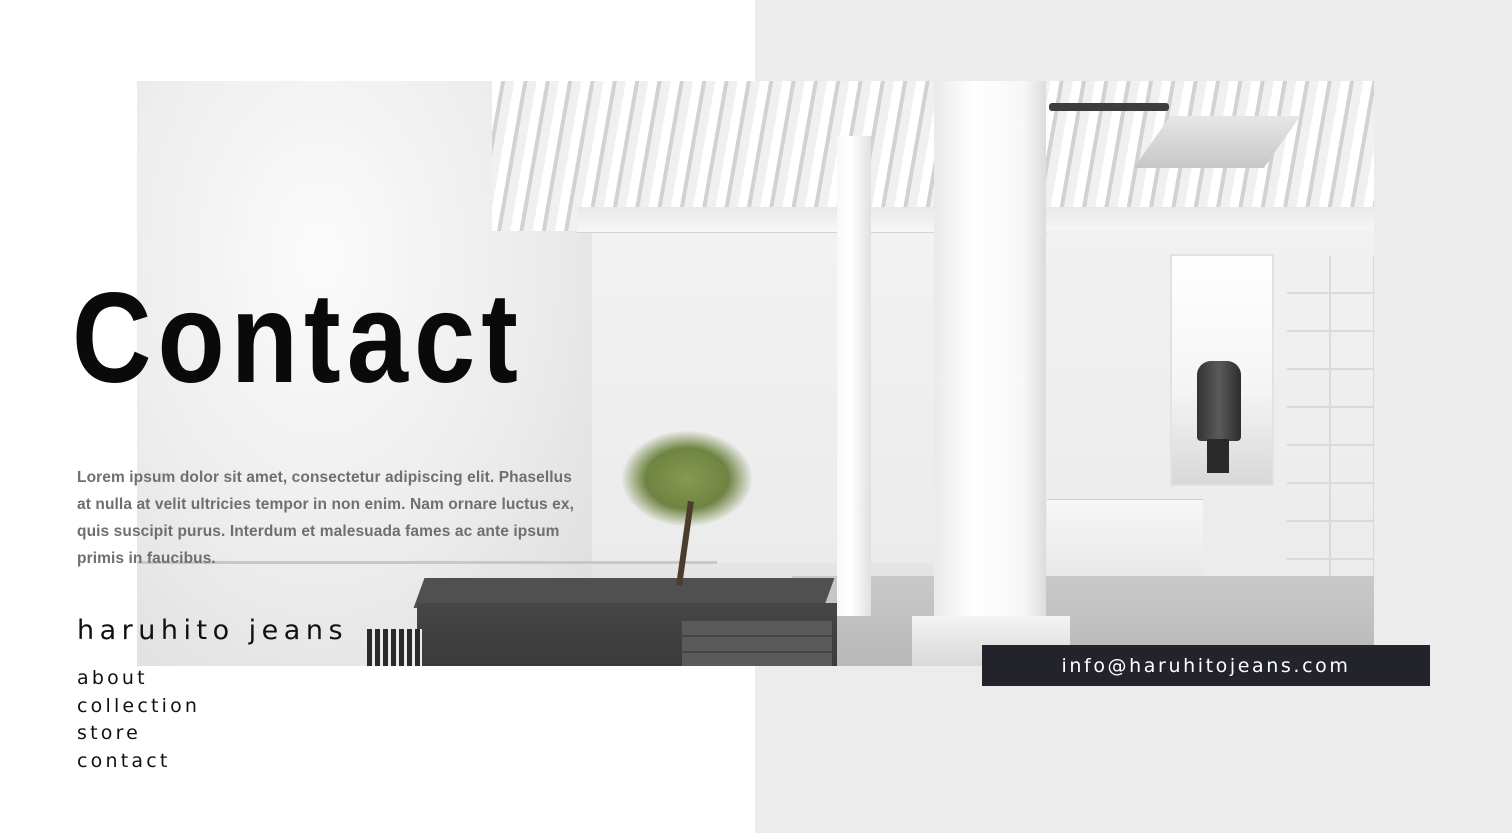 The width and height of the screenshot is (1512, 833). I want to click on photo-steps, so click(757, 643).